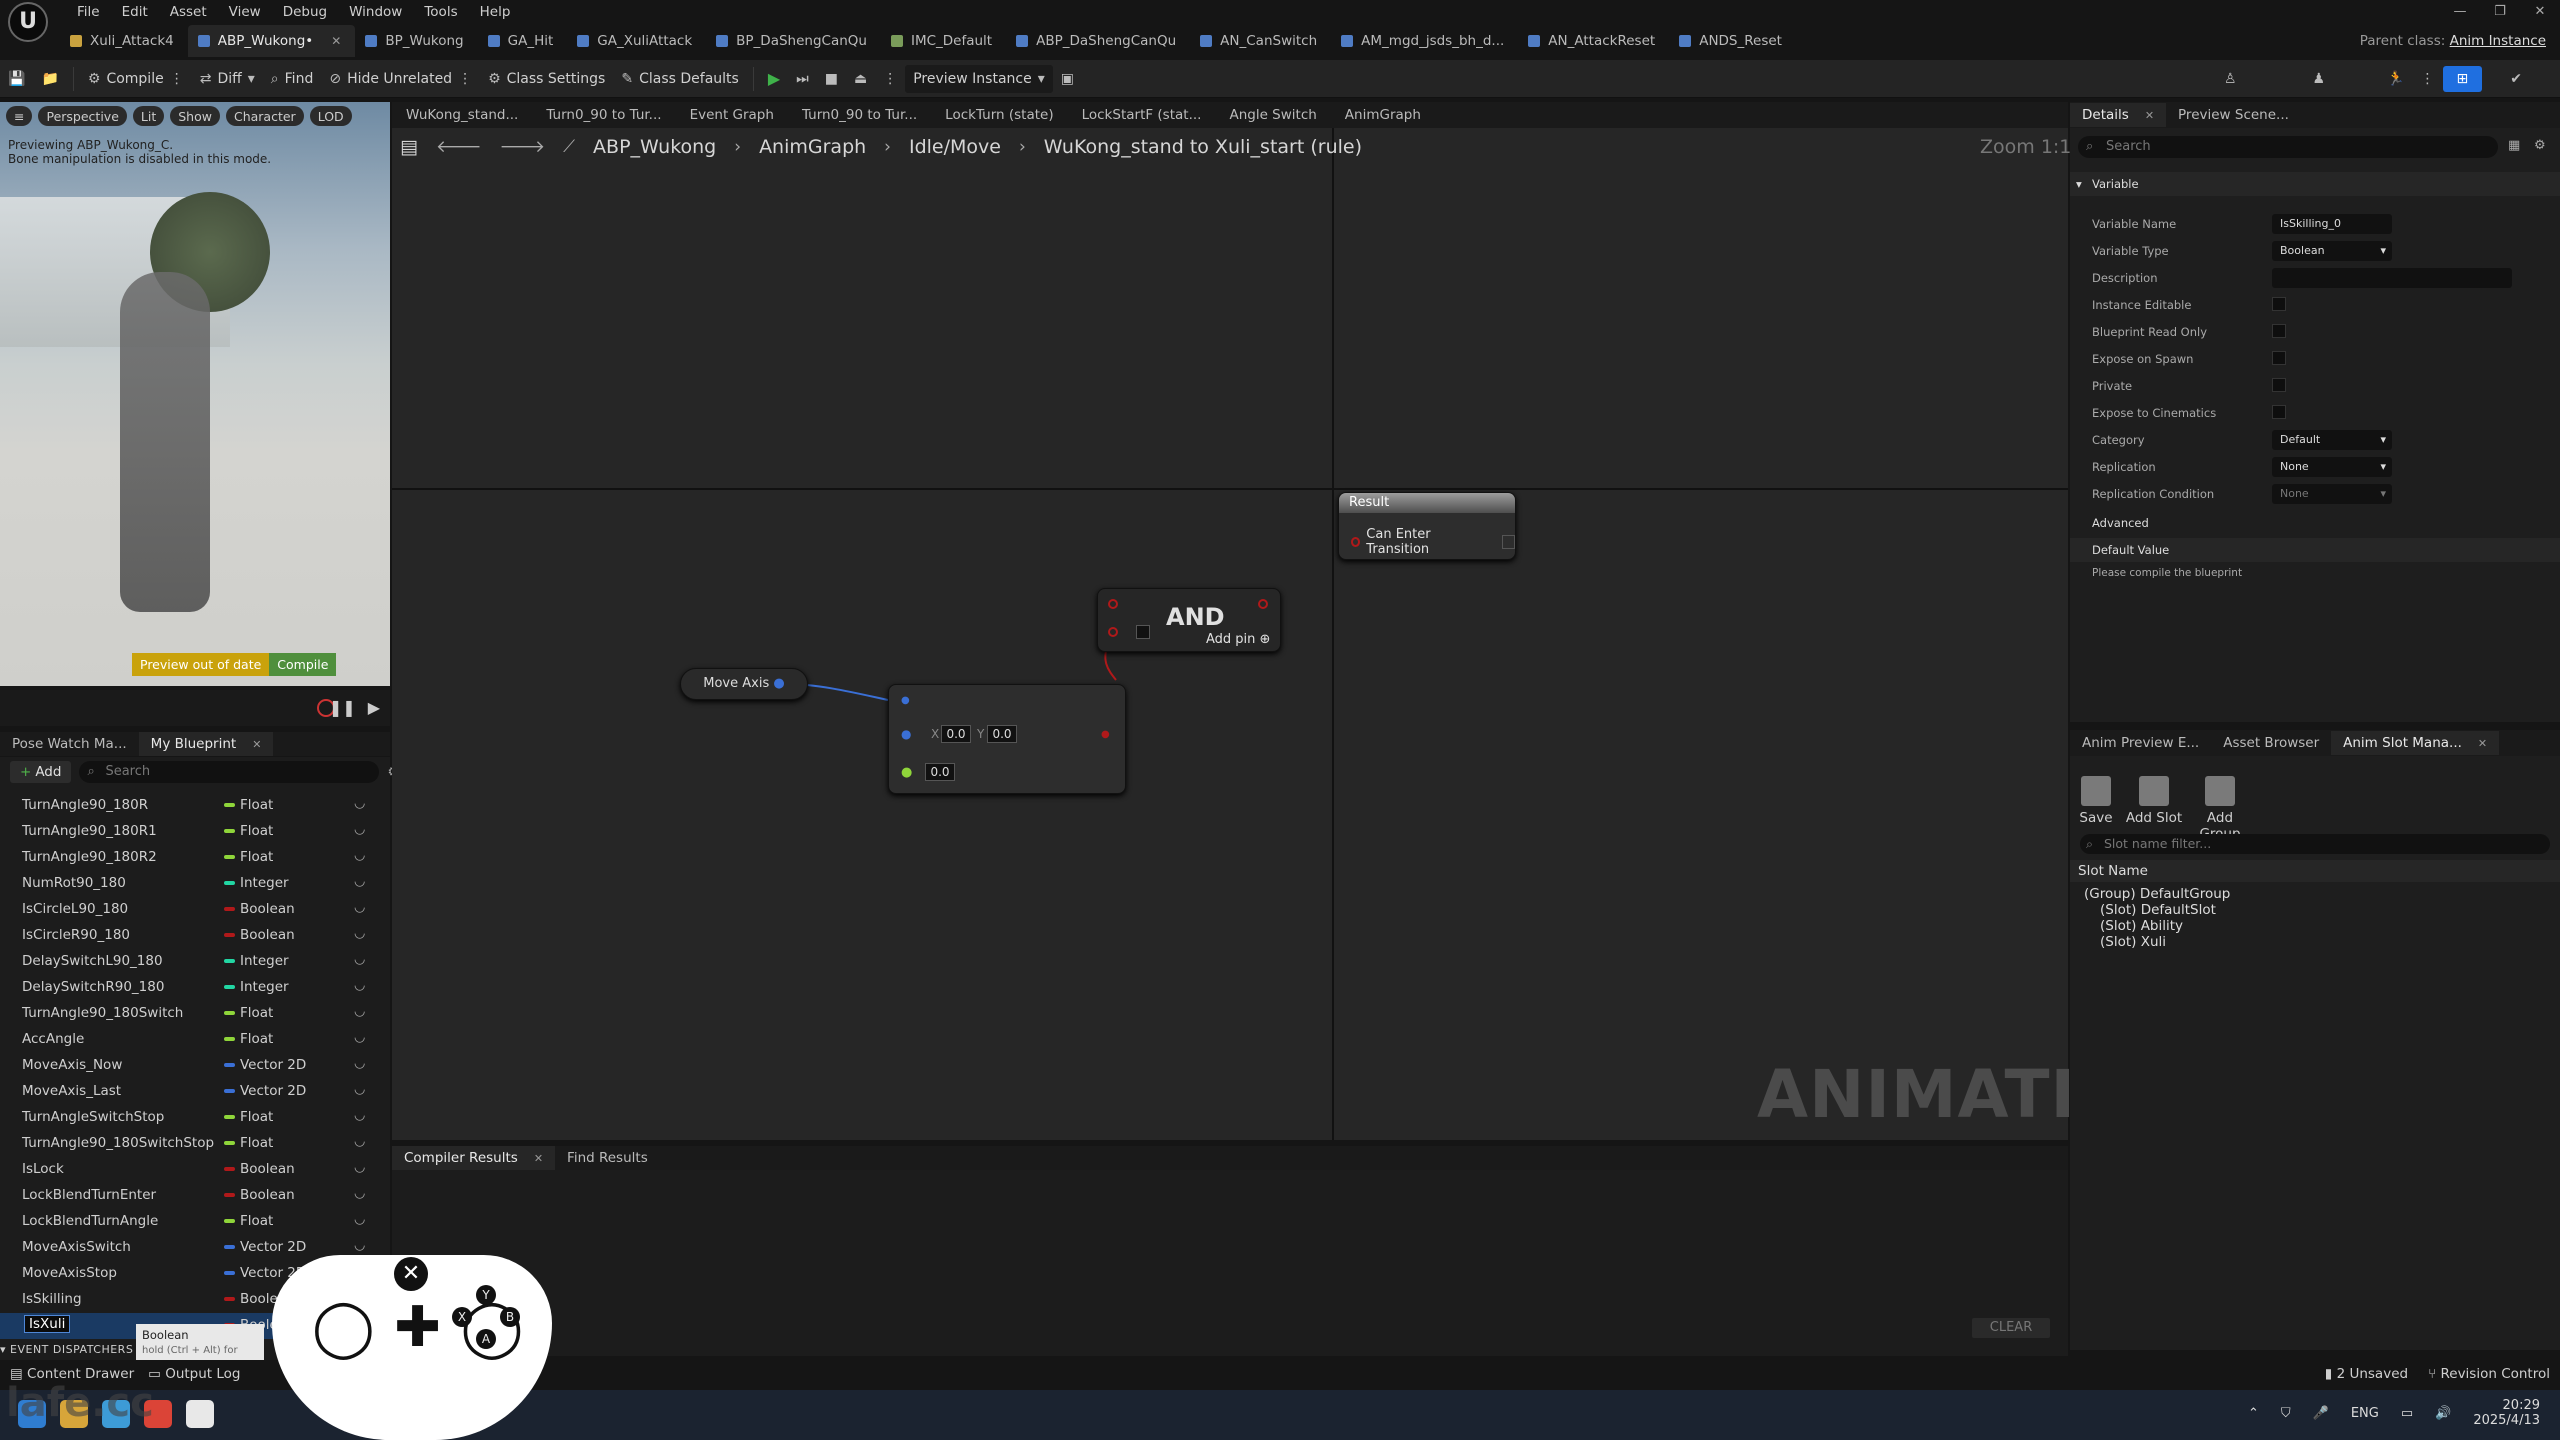 The image size is (2560, 1440). What do you see at coordinates (256, 883) in the screenshot?
I see `variable-type: Integer` at bounding box center [256, 883].